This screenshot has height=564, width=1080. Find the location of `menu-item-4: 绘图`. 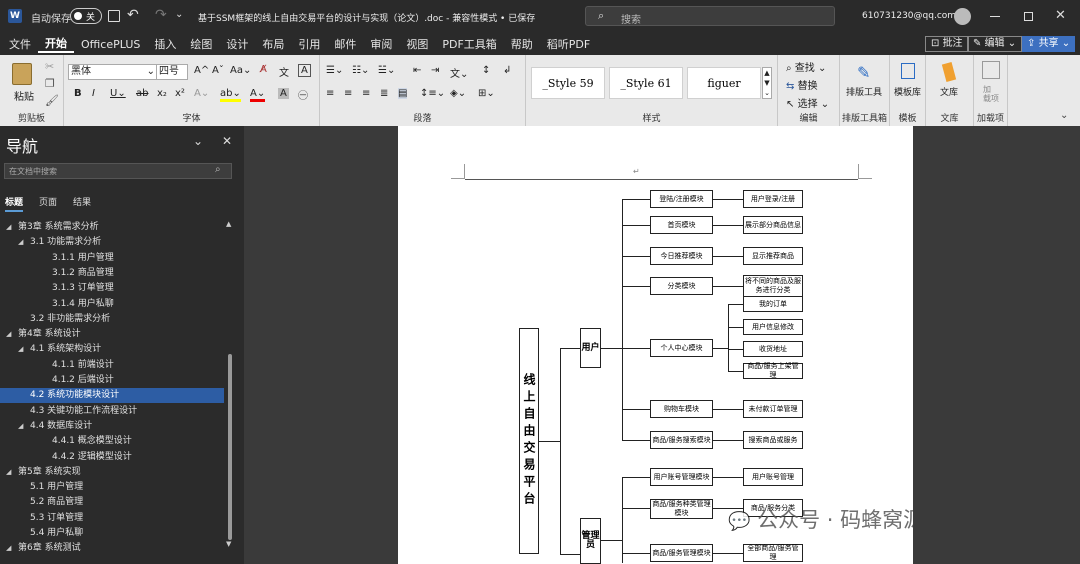

menu-item-4: 绘图 is located at coordinates (201, 44).